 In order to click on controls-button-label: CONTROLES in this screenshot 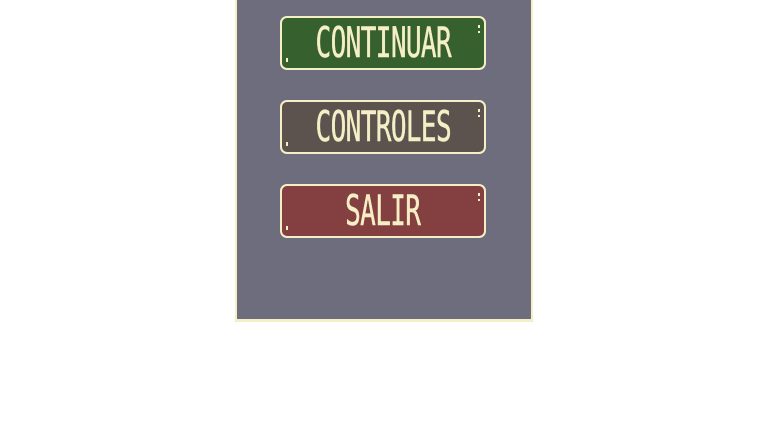, I will do `click(383, 126)`.